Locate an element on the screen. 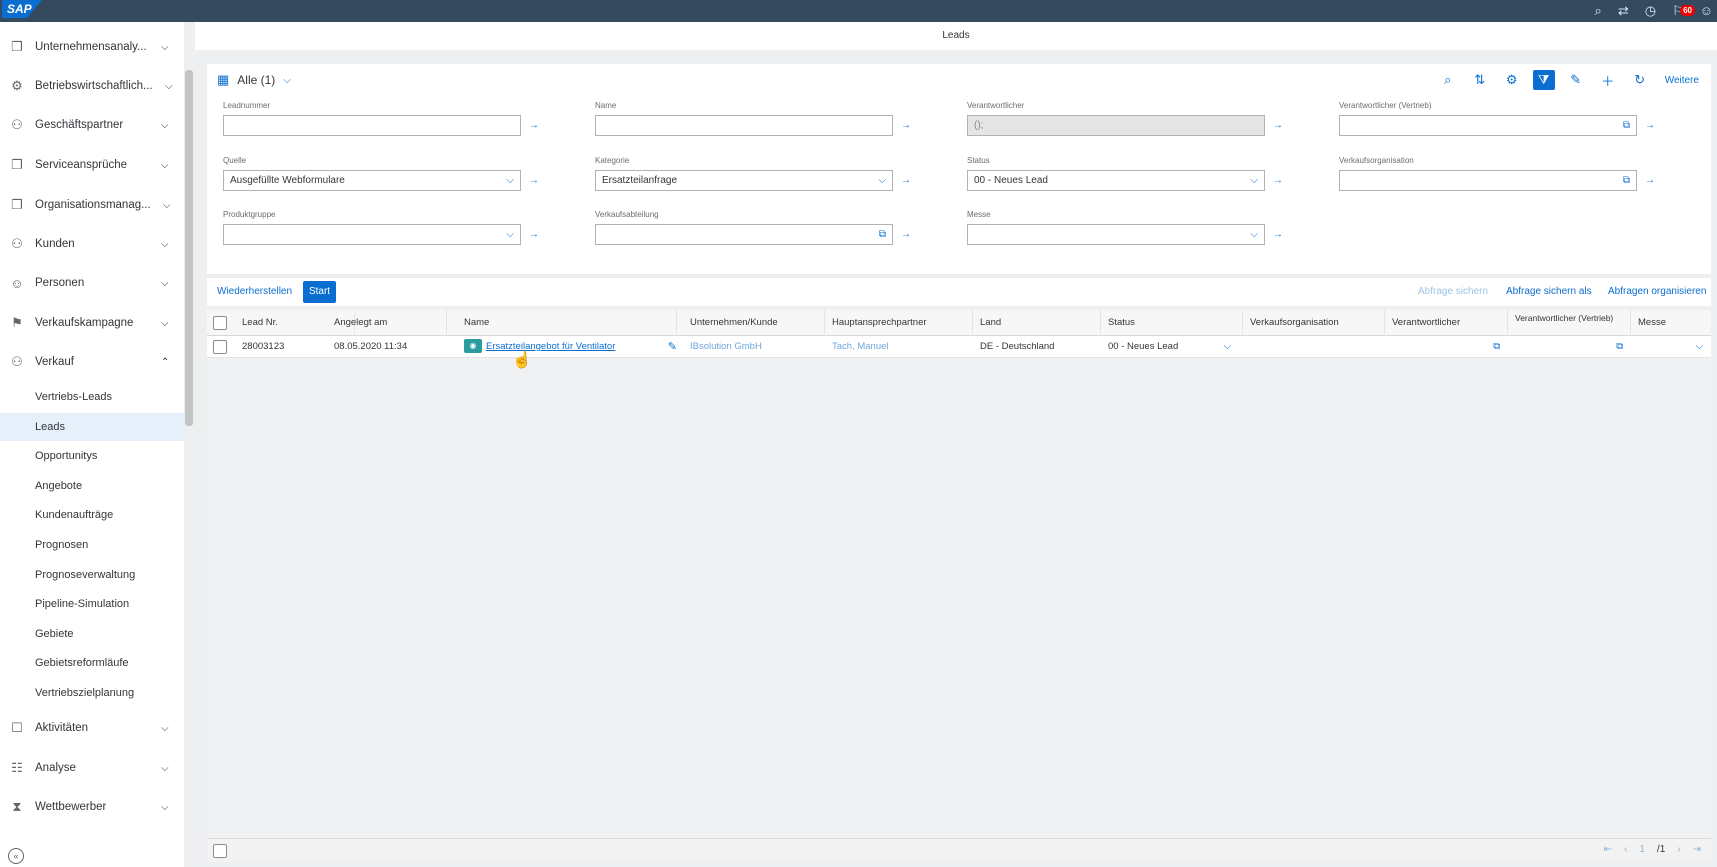  sidebar-subitem-pipeline-simulation: Pipeline-Simulation is located at coordinates (92, 604).